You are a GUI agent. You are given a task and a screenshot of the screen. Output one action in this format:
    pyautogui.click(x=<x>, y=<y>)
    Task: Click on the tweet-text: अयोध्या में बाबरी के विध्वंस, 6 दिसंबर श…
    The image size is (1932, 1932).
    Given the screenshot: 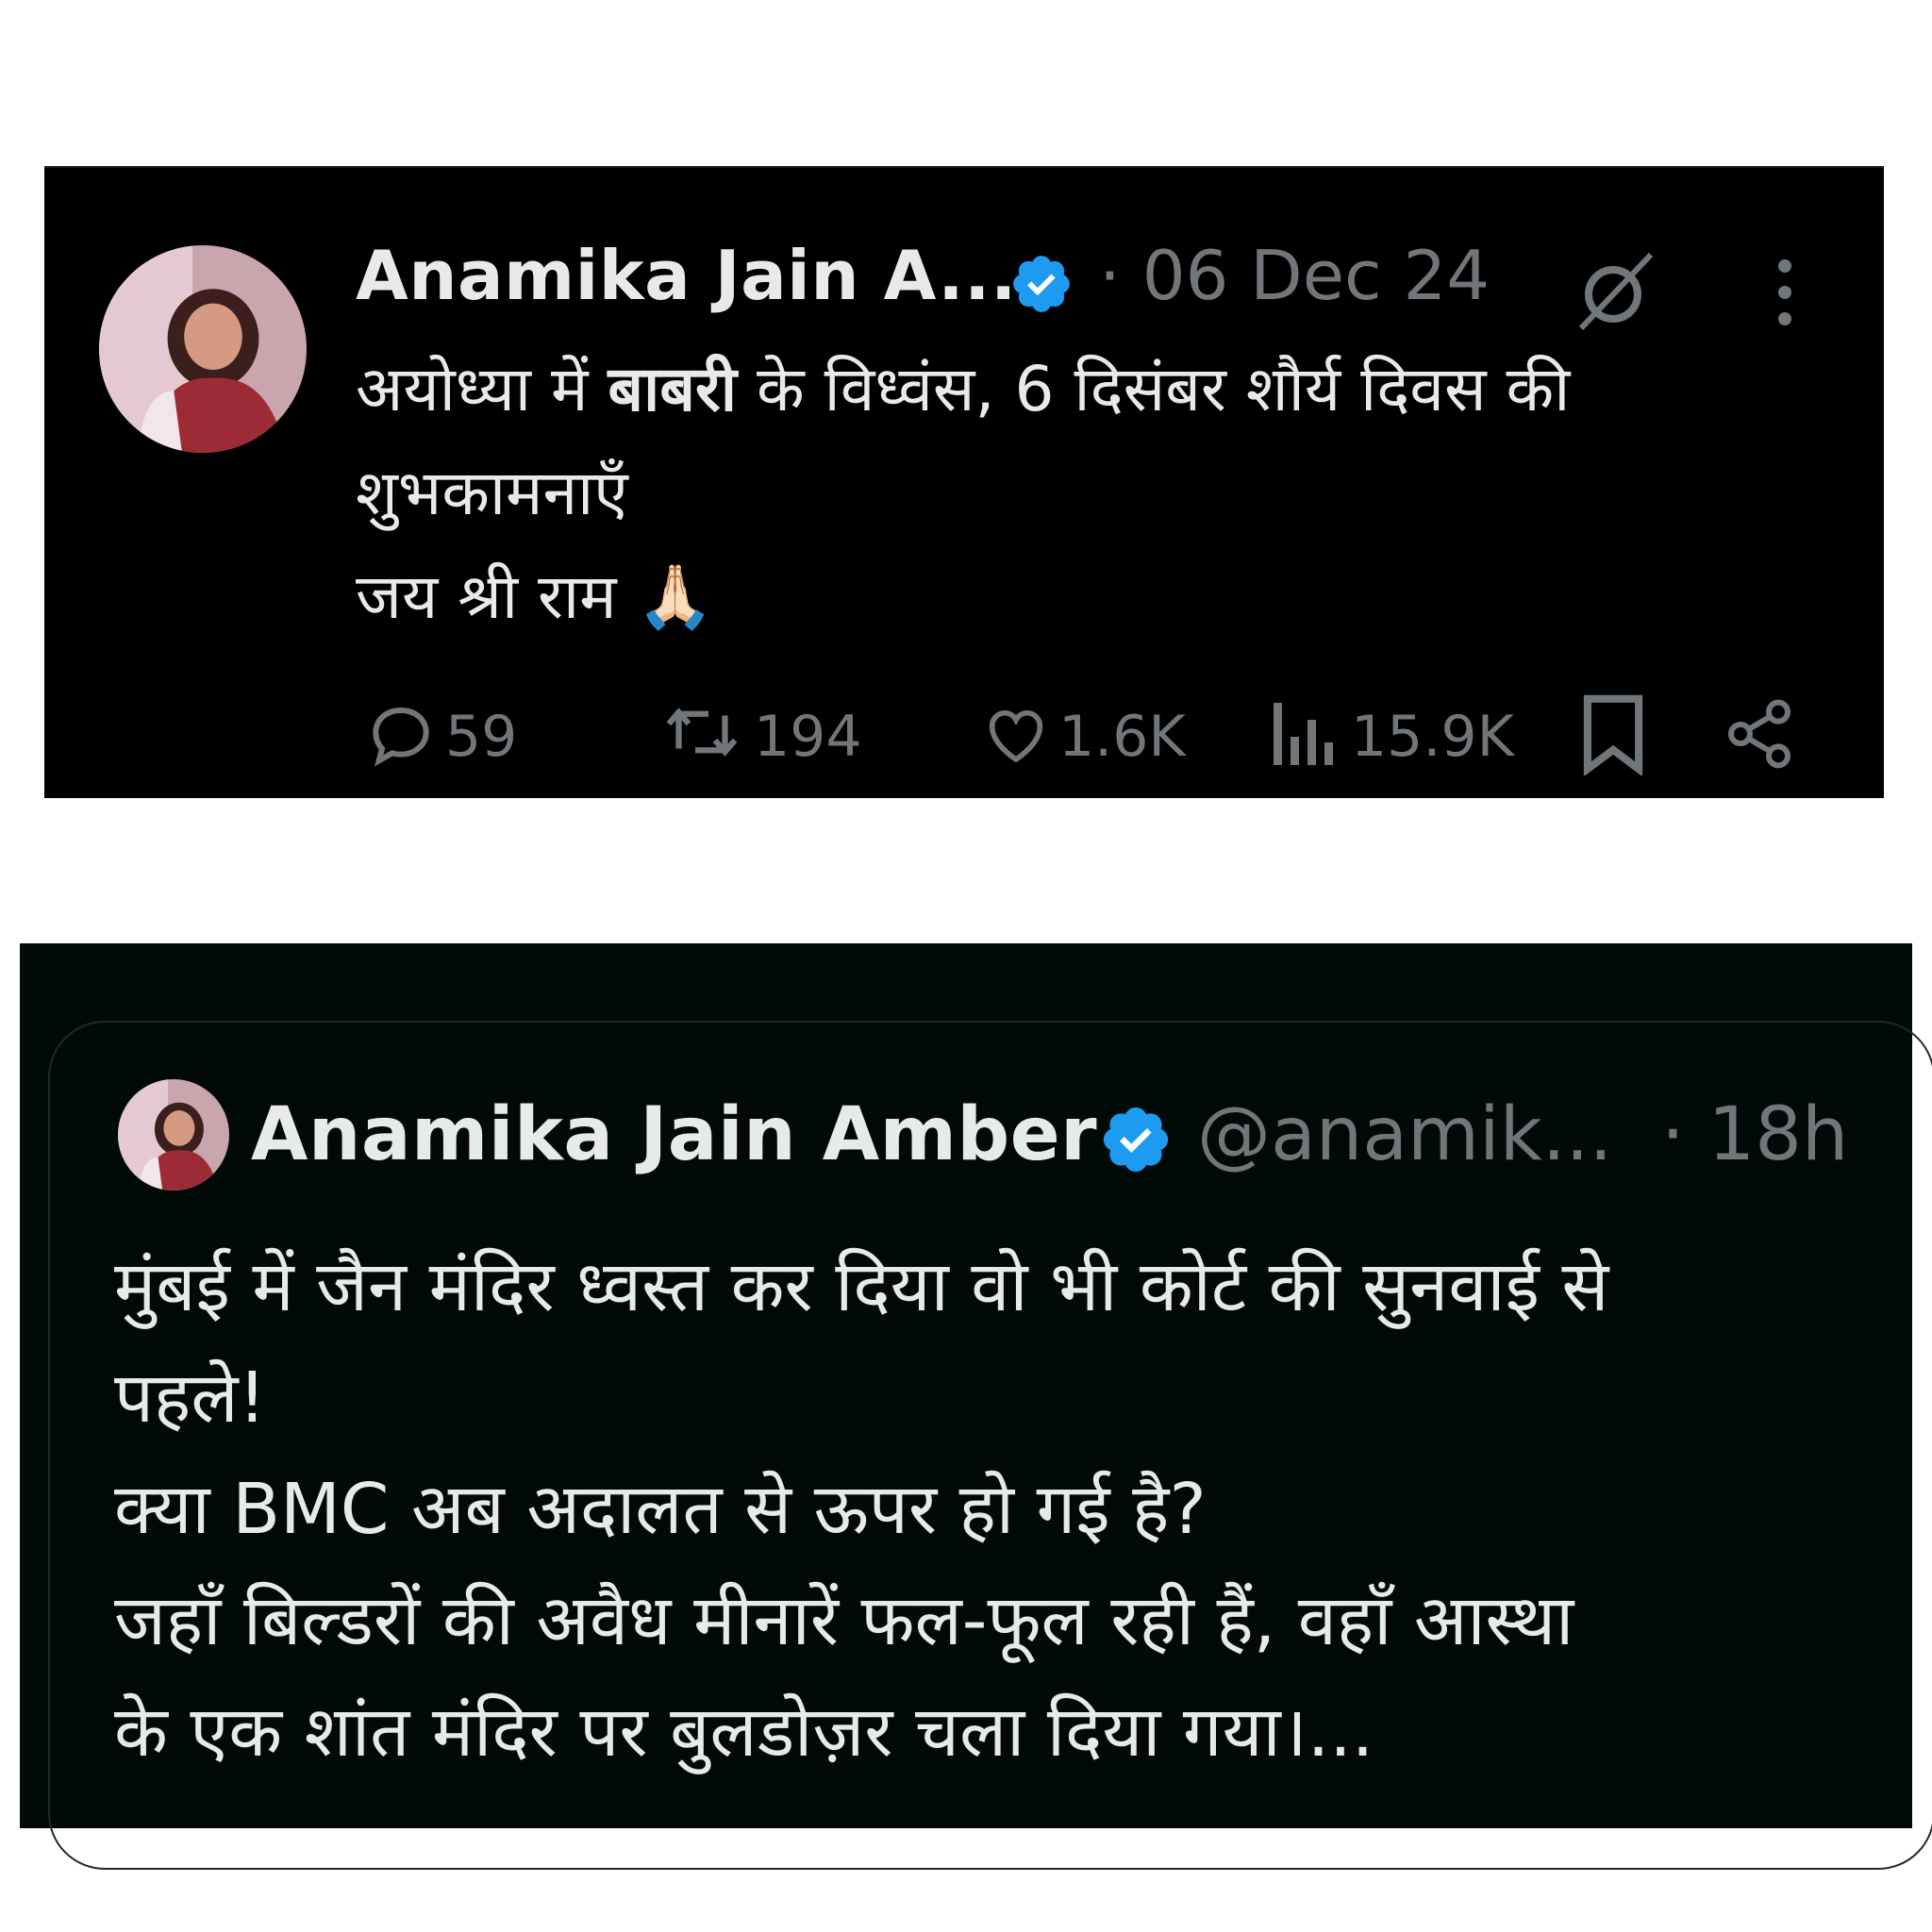 What is the action you would take?
    pyautogui.click(x=963, y=494)
    